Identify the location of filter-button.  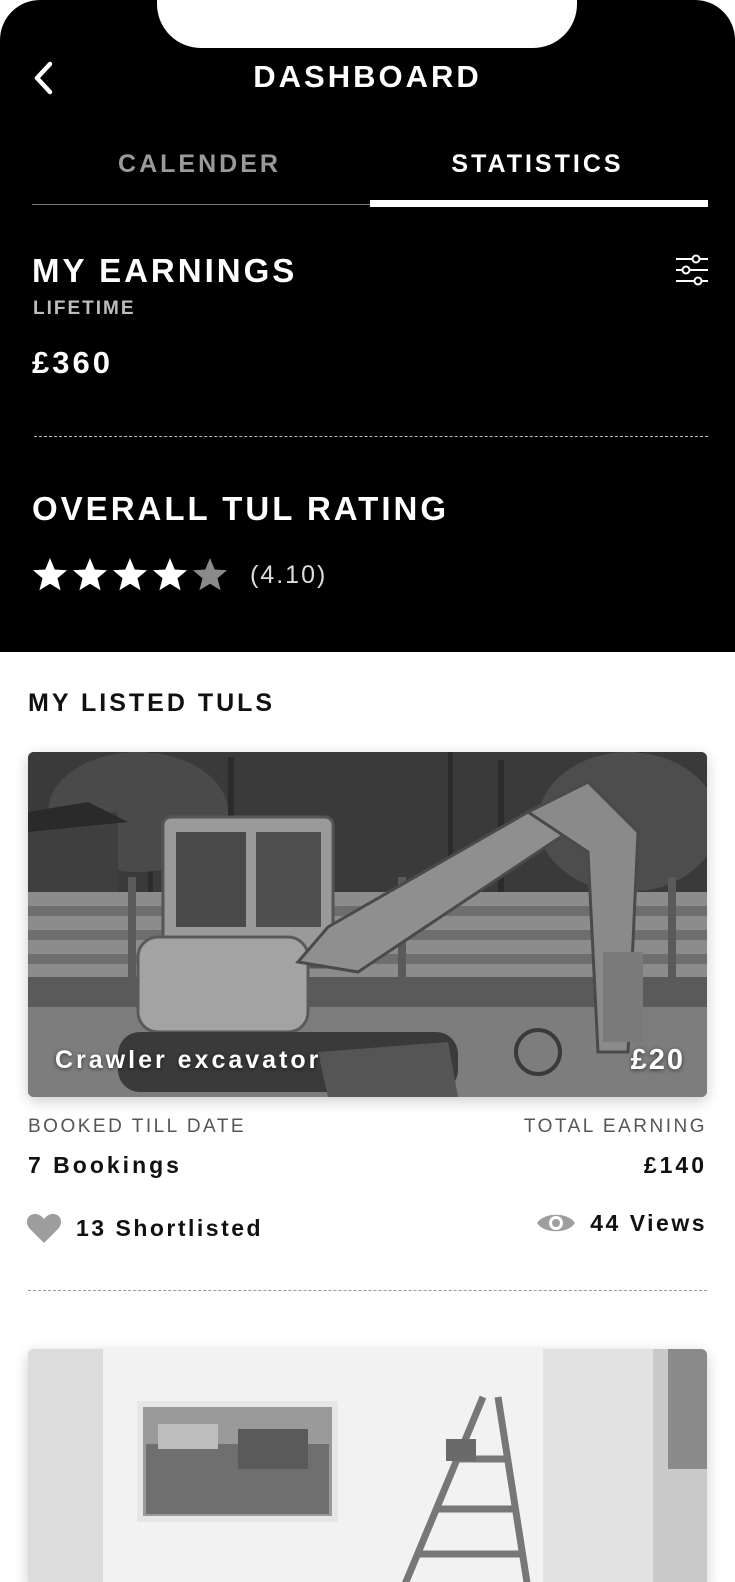
(692, 270).